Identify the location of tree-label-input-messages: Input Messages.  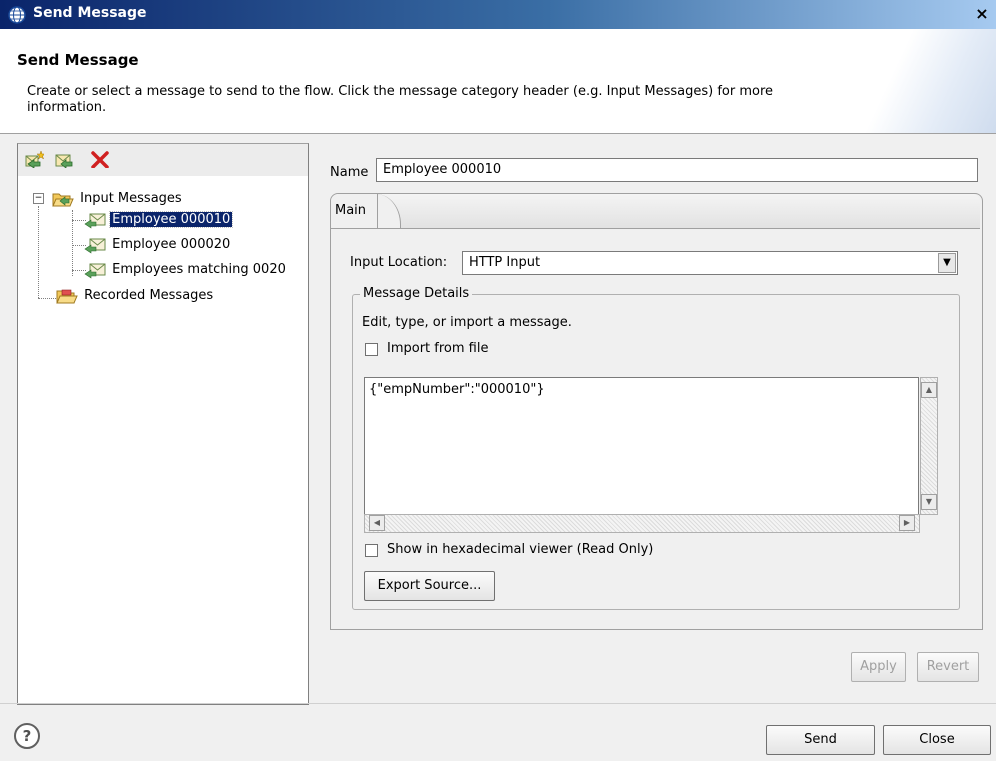
(131, 198).